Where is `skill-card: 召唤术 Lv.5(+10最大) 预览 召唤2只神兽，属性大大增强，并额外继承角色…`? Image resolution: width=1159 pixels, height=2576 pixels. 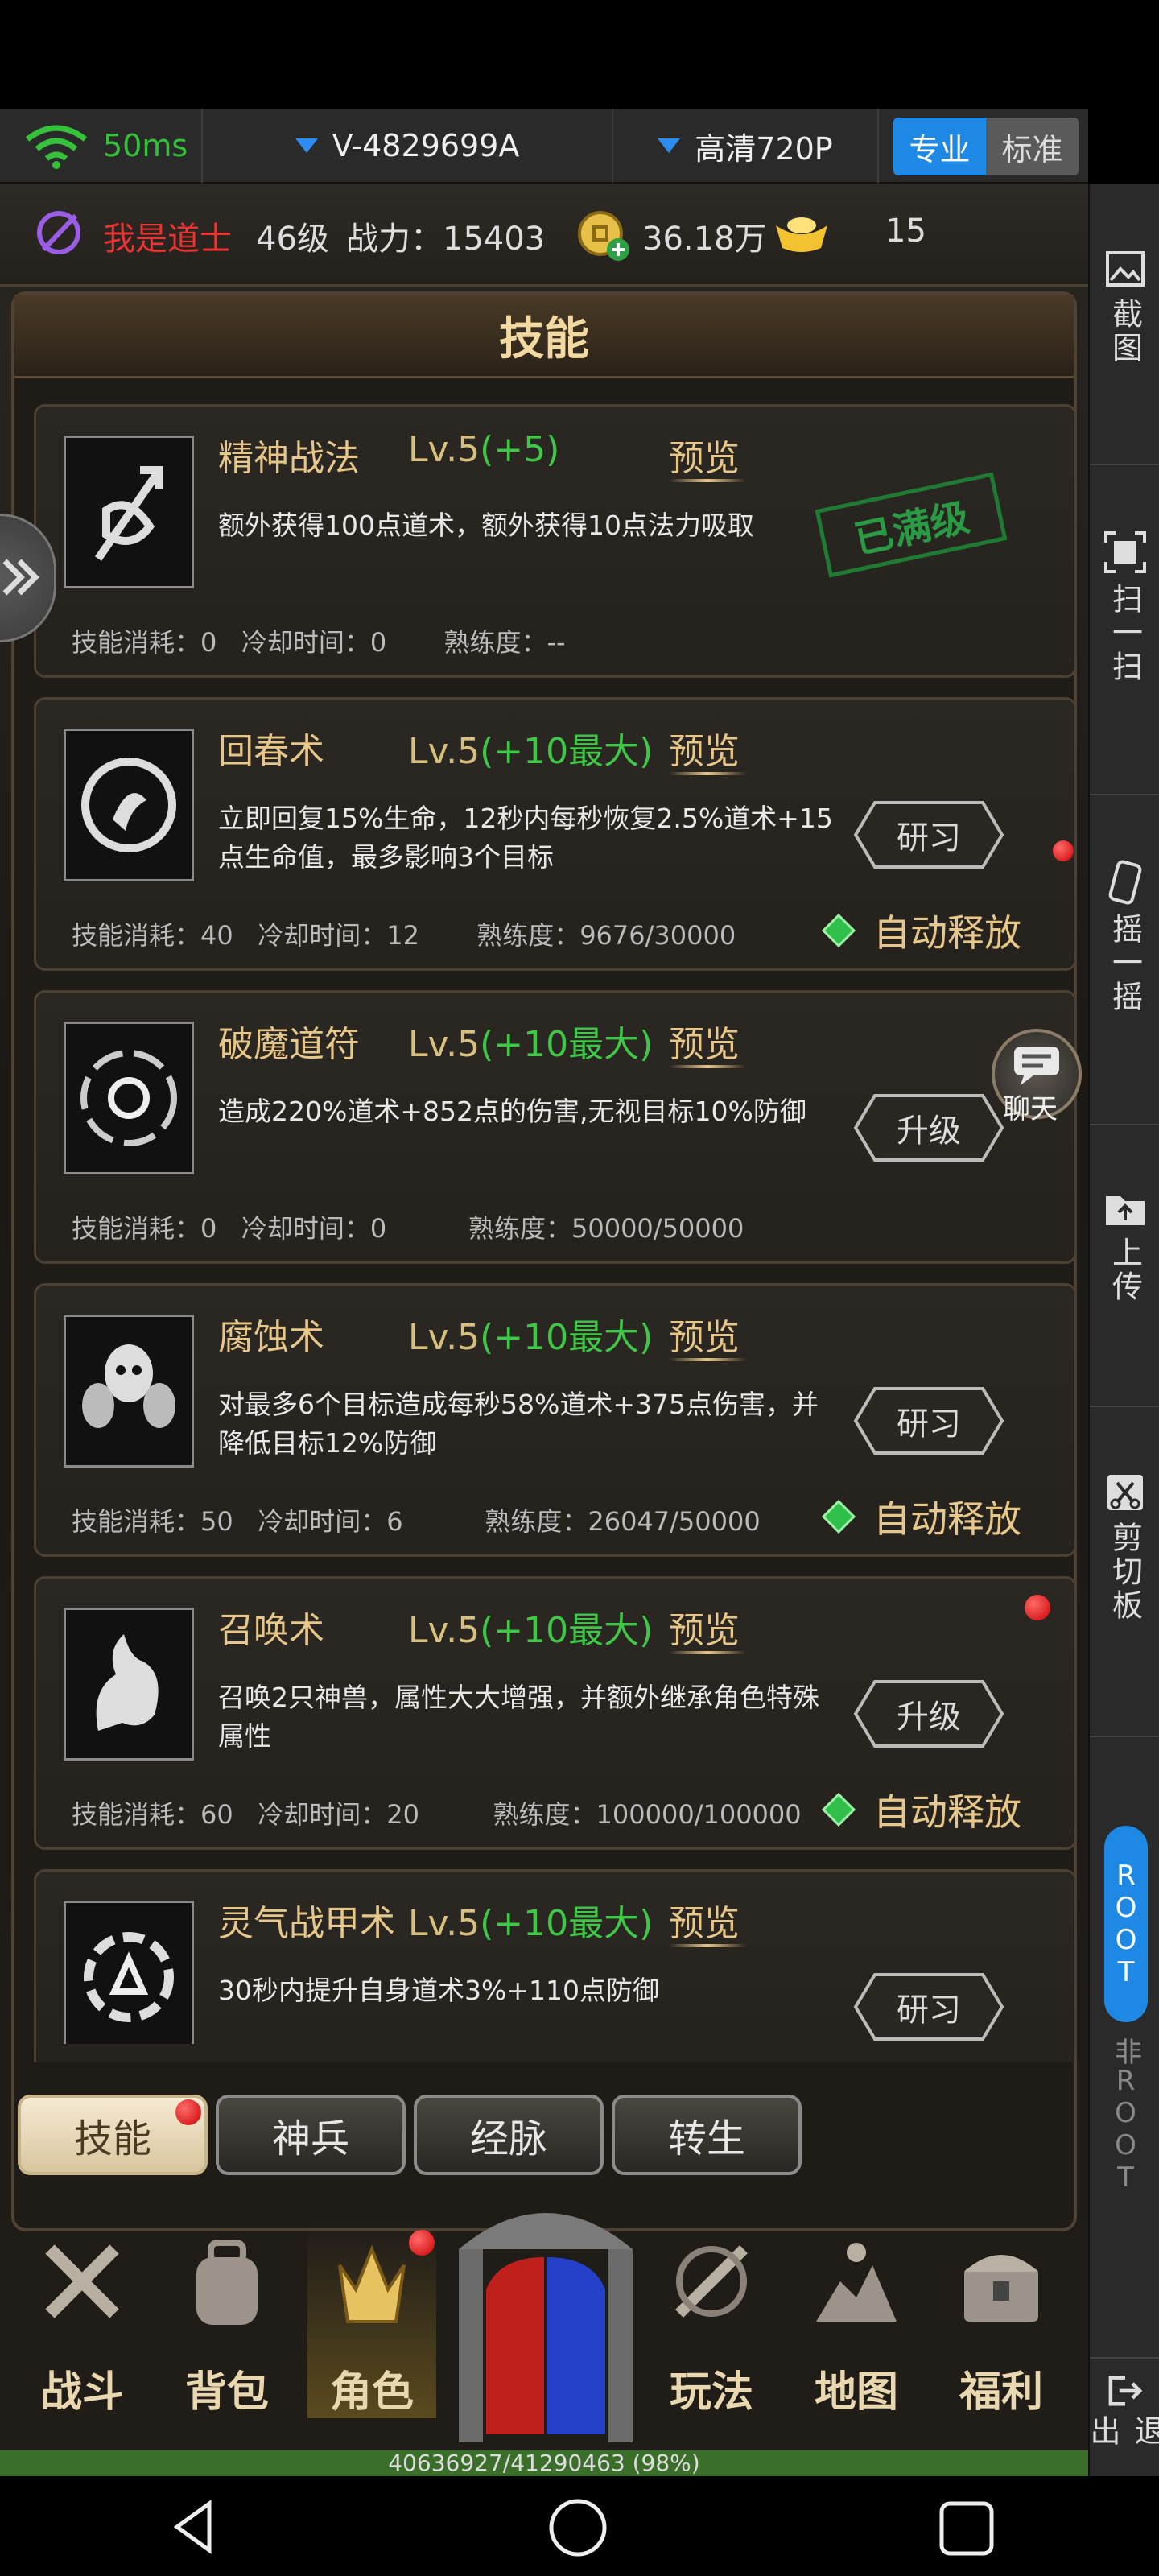
skill-card: 召唤术 Lv.5(+10最大) 预览 召唤2只神兽，属性大大增强，并额外继承角色… is located at coordinates (555, 1713).